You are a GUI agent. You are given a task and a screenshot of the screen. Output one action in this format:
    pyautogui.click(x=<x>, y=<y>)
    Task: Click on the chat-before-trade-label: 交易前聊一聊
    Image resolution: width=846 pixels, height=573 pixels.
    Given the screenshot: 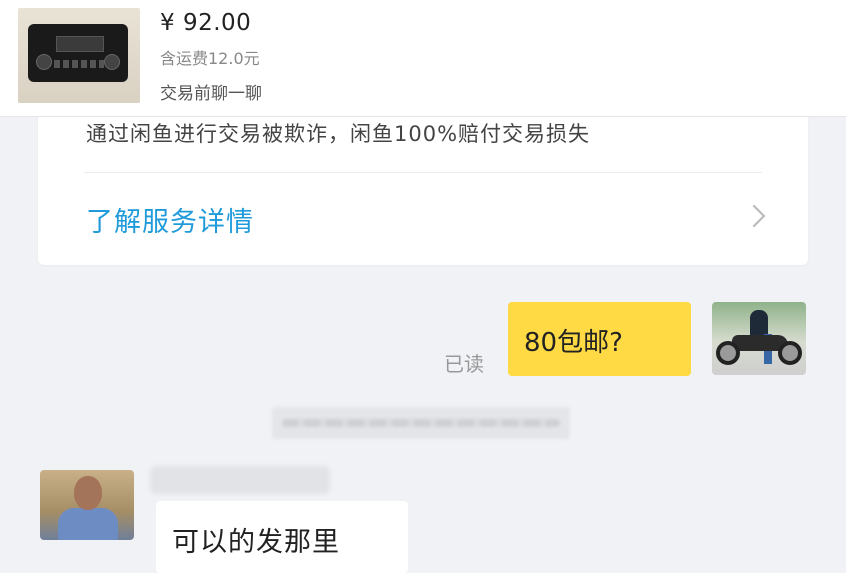 What is the action you would take?
    pyautogui.click(x=211, y=94)
    